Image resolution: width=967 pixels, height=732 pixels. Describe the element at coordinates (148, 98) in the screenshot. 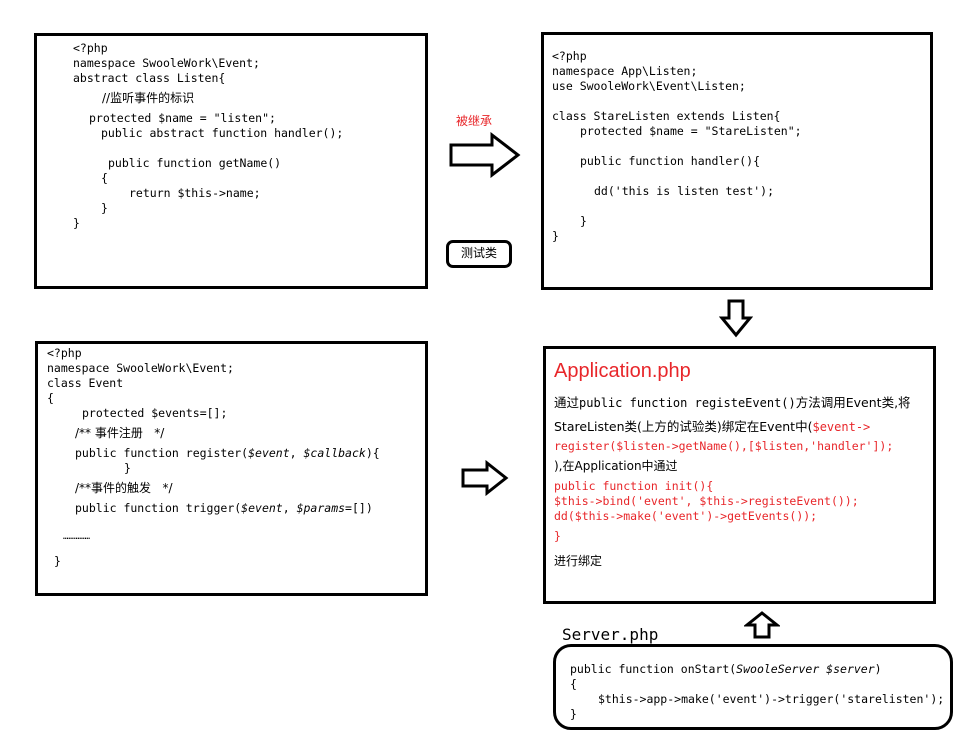

I see `code-comment: //监听事件的标识` at that location.